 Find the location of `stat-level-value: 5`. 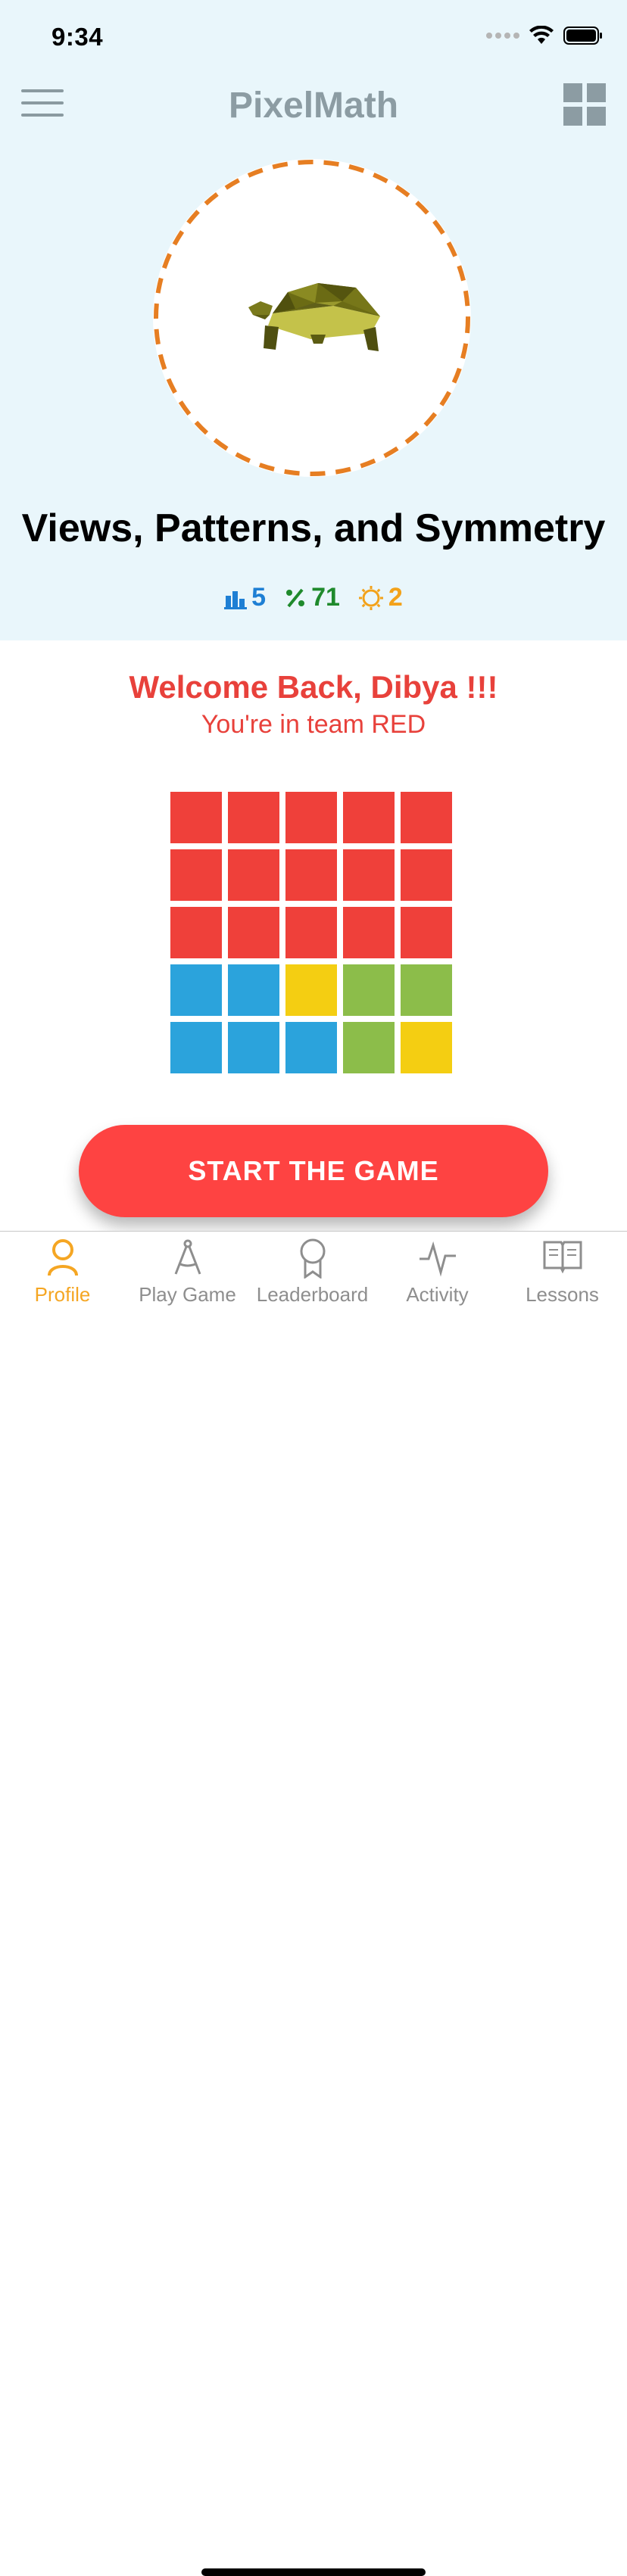

stat-level-value: 5 is located at coordinates (259, 597).